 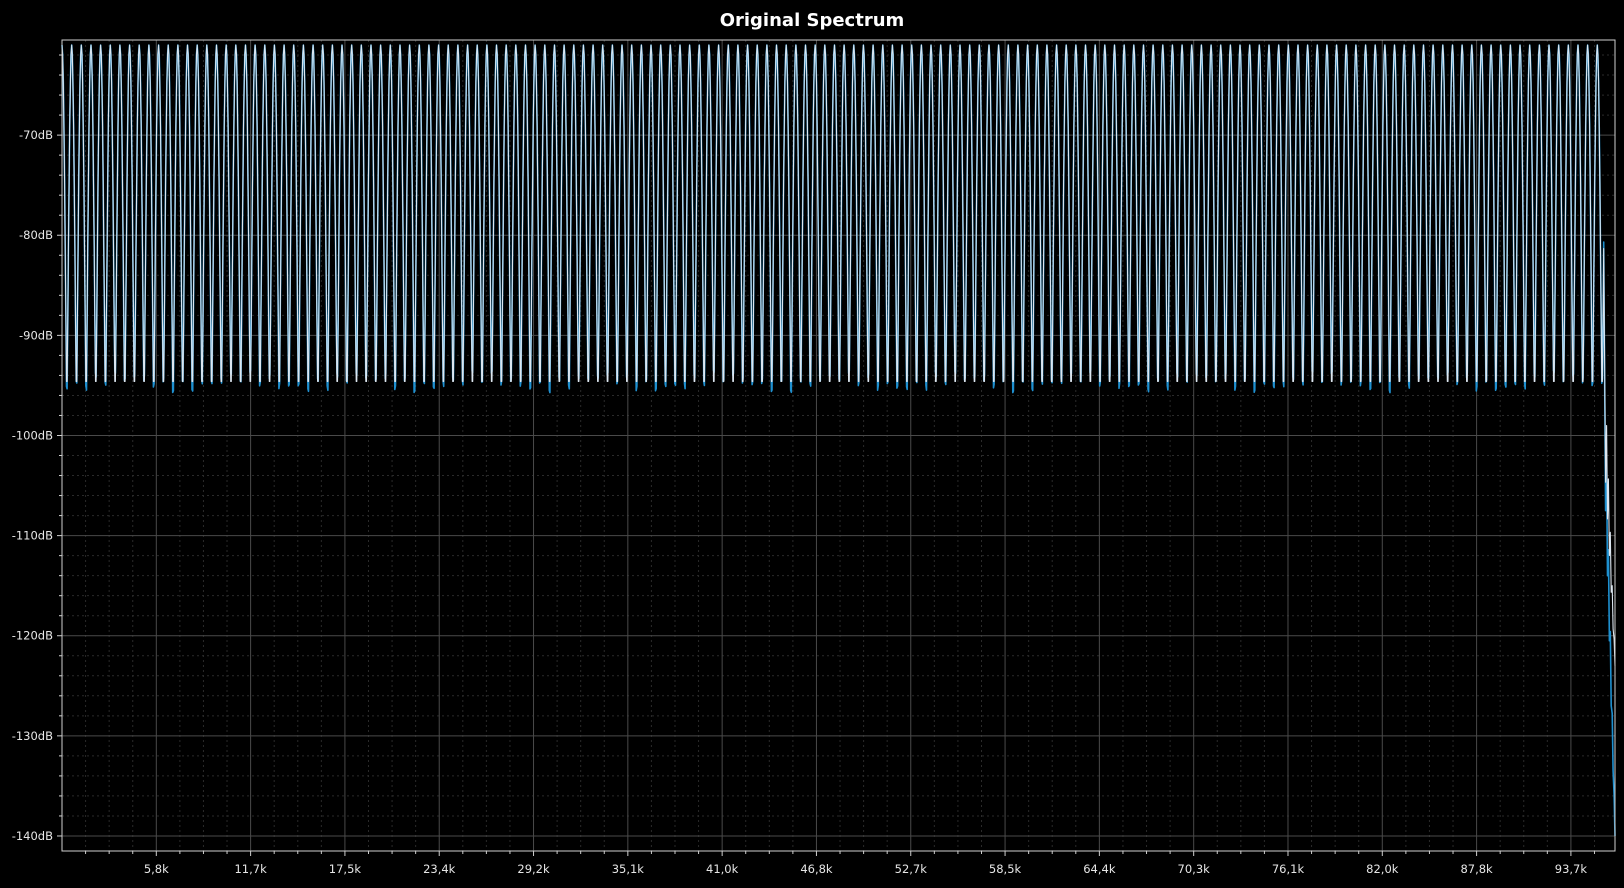 I want to click on y-tick-label: -120dB, so click(x=32, y=636).